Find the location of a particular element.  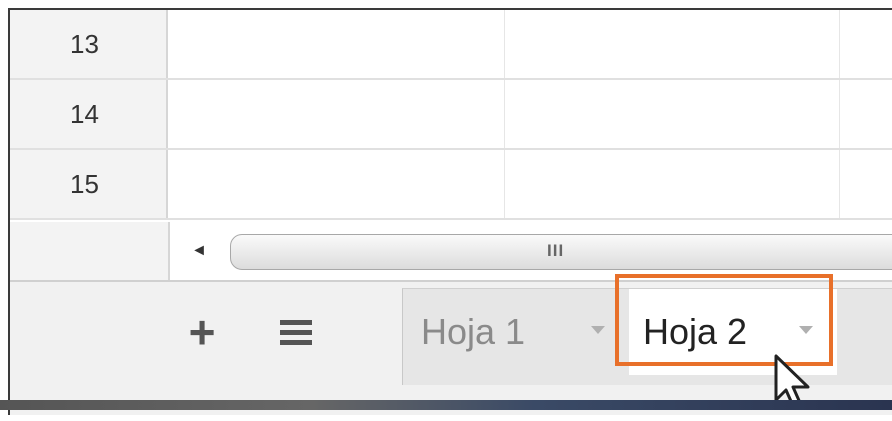

tab-hoja-1: Hoja 1 is located at coordinates (516, 332).